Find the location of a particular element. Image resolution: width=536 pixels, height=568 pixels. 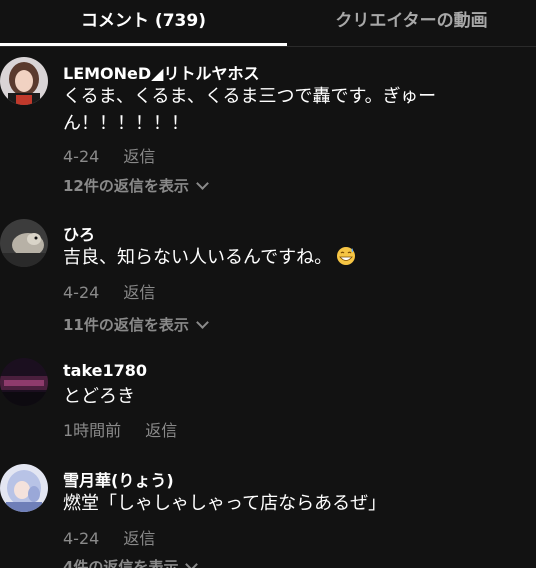

grinning-sweat-emoji-icon is located at coordinates (346, 256).